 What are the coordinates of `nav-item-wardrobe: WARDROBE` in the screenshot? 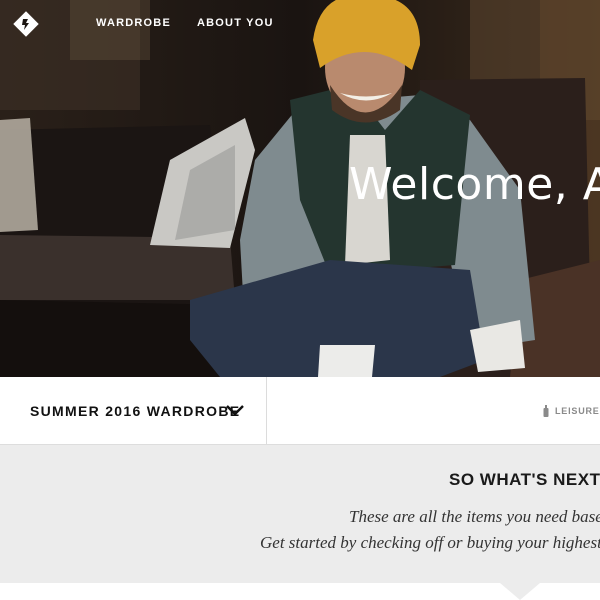 It's located at (133, 23).